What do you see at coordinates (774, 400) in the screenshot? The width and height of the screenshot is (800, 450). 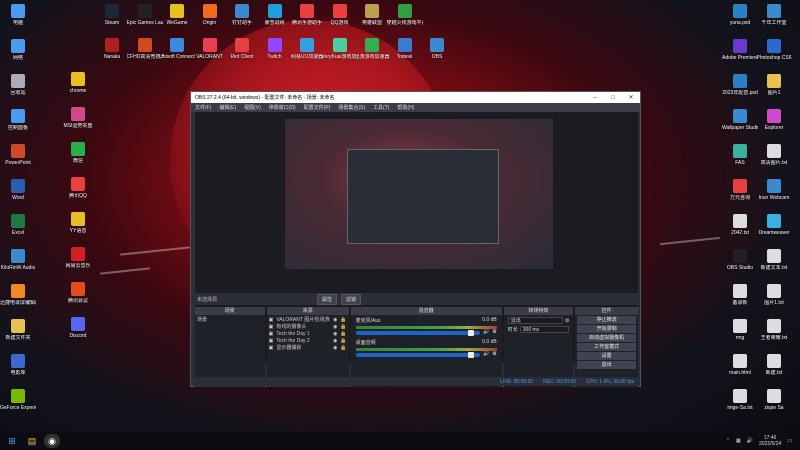 I see `desktop-shortcut: ziqse Sa` at bounding box center [774, 400].